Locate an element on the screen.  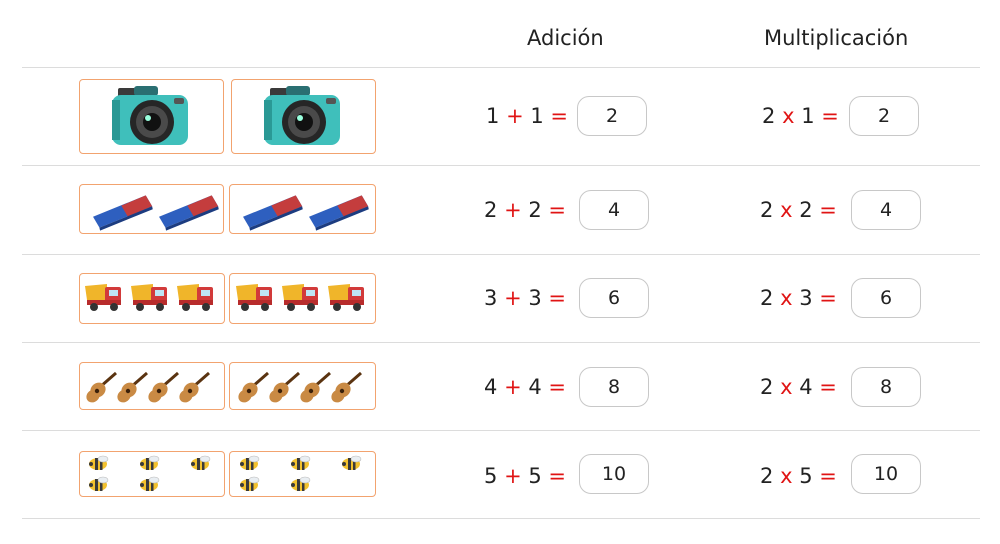
multiplication-equation: 2 x 5 = is located at coordinates (798, 476).